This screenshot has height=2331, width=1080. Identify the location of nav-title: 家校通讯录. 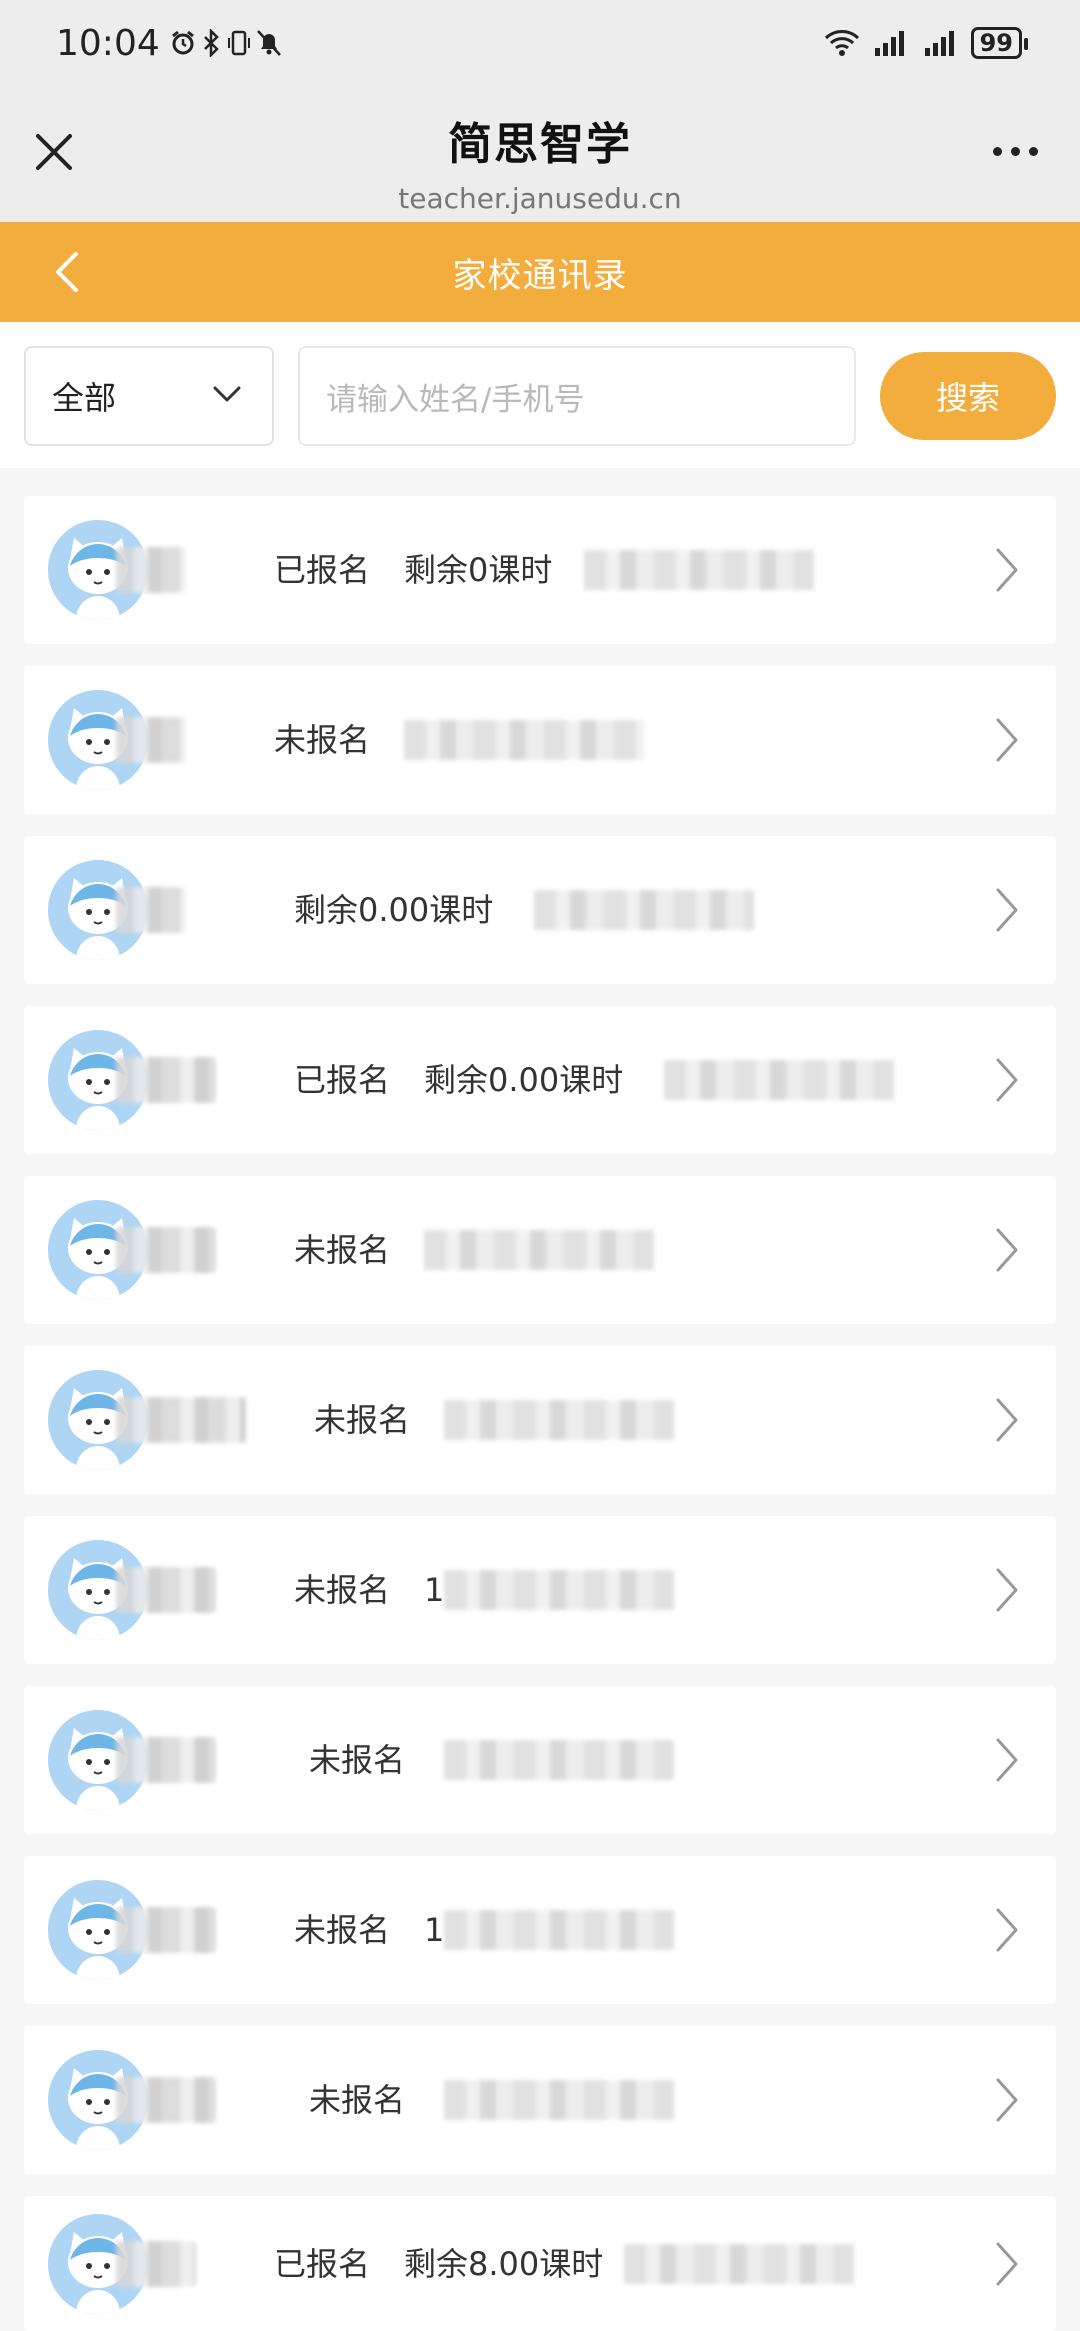
(540, 276).